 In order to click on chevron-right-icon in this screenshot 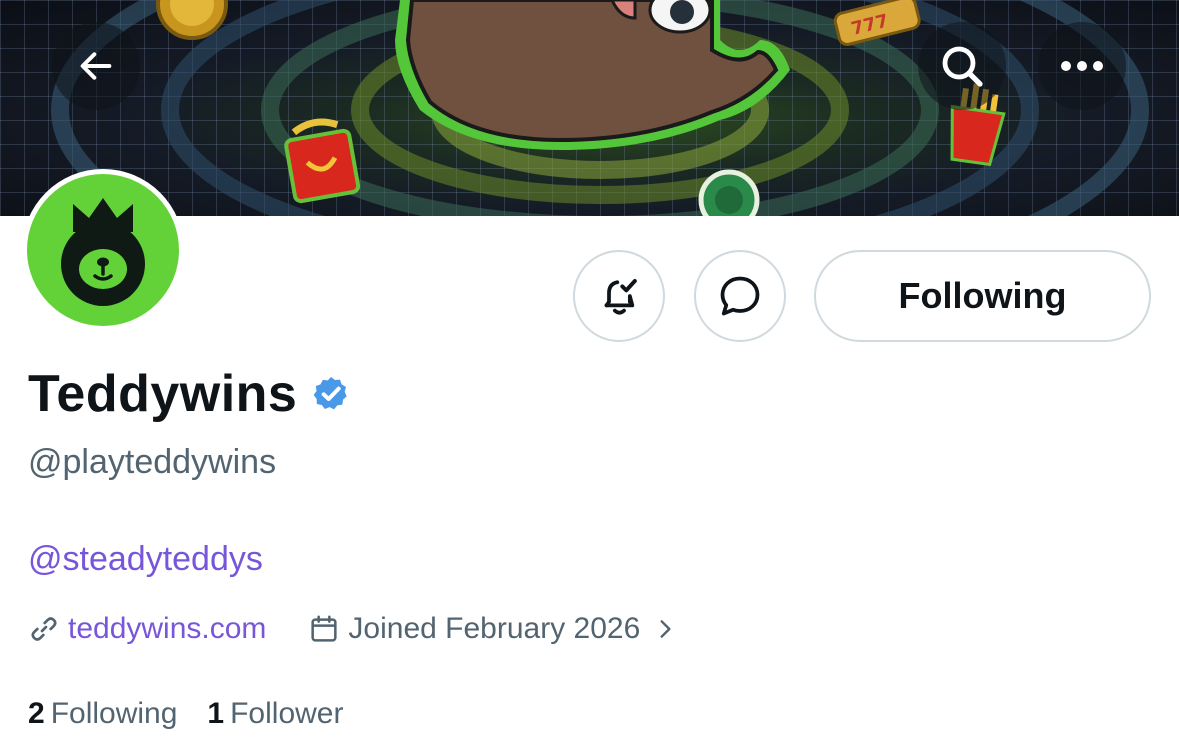, I will do `click(665, 629)`.